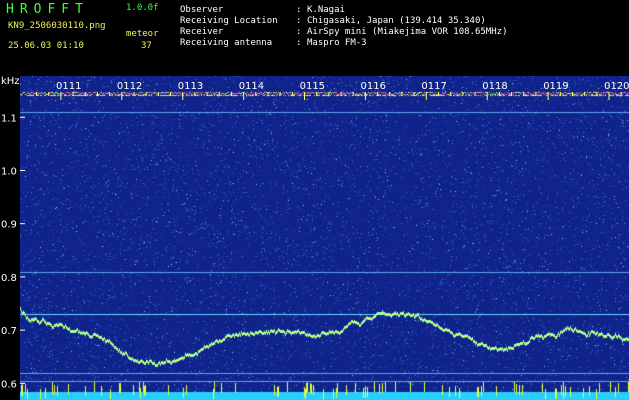  Describe the element at coordinates (299, 10) in the screenshot. I see `observer-colon: :` at that location.